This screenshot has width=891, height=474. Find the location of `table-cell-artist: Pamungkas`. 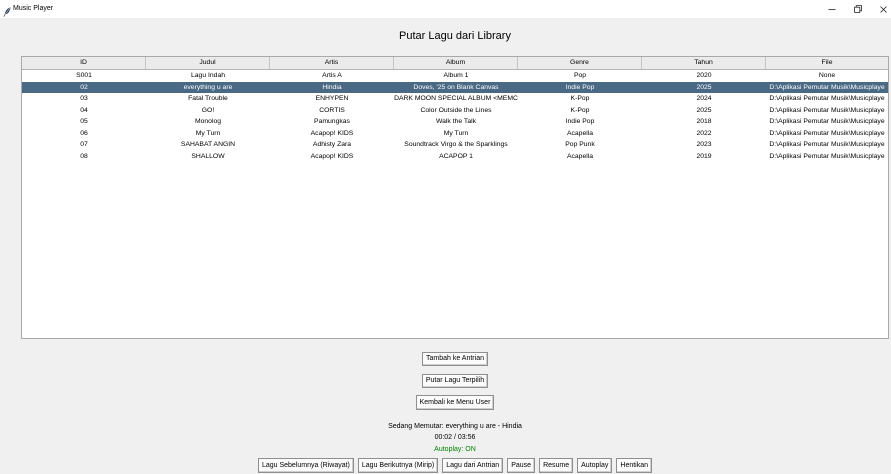

table-cell-artist: Pamungkas is located at coordinates (332, 121).